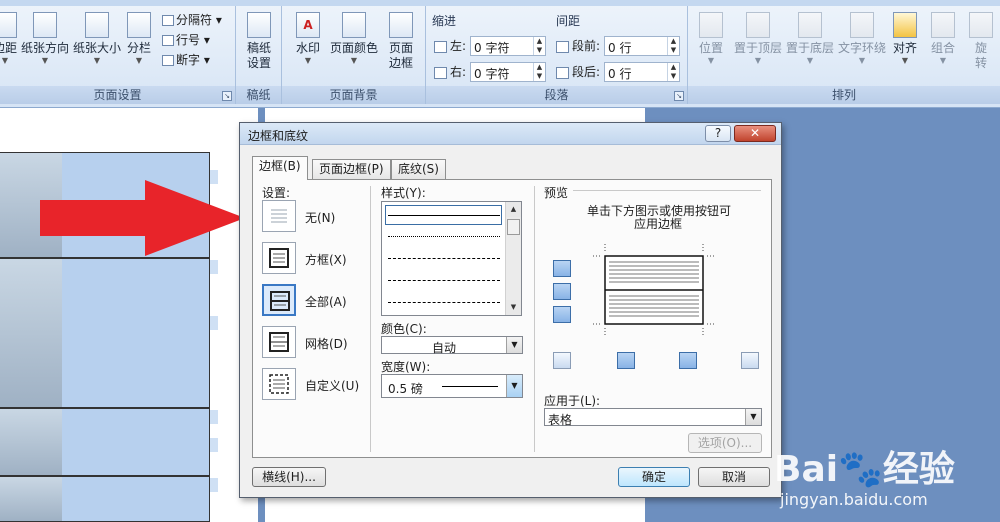 Image resolution: width=1000 pixels, height=522 pixels. What do you see at coordinates (755, 133) in the screenshot?
I see `close-button: ✕` at bounding box center [755, 133].